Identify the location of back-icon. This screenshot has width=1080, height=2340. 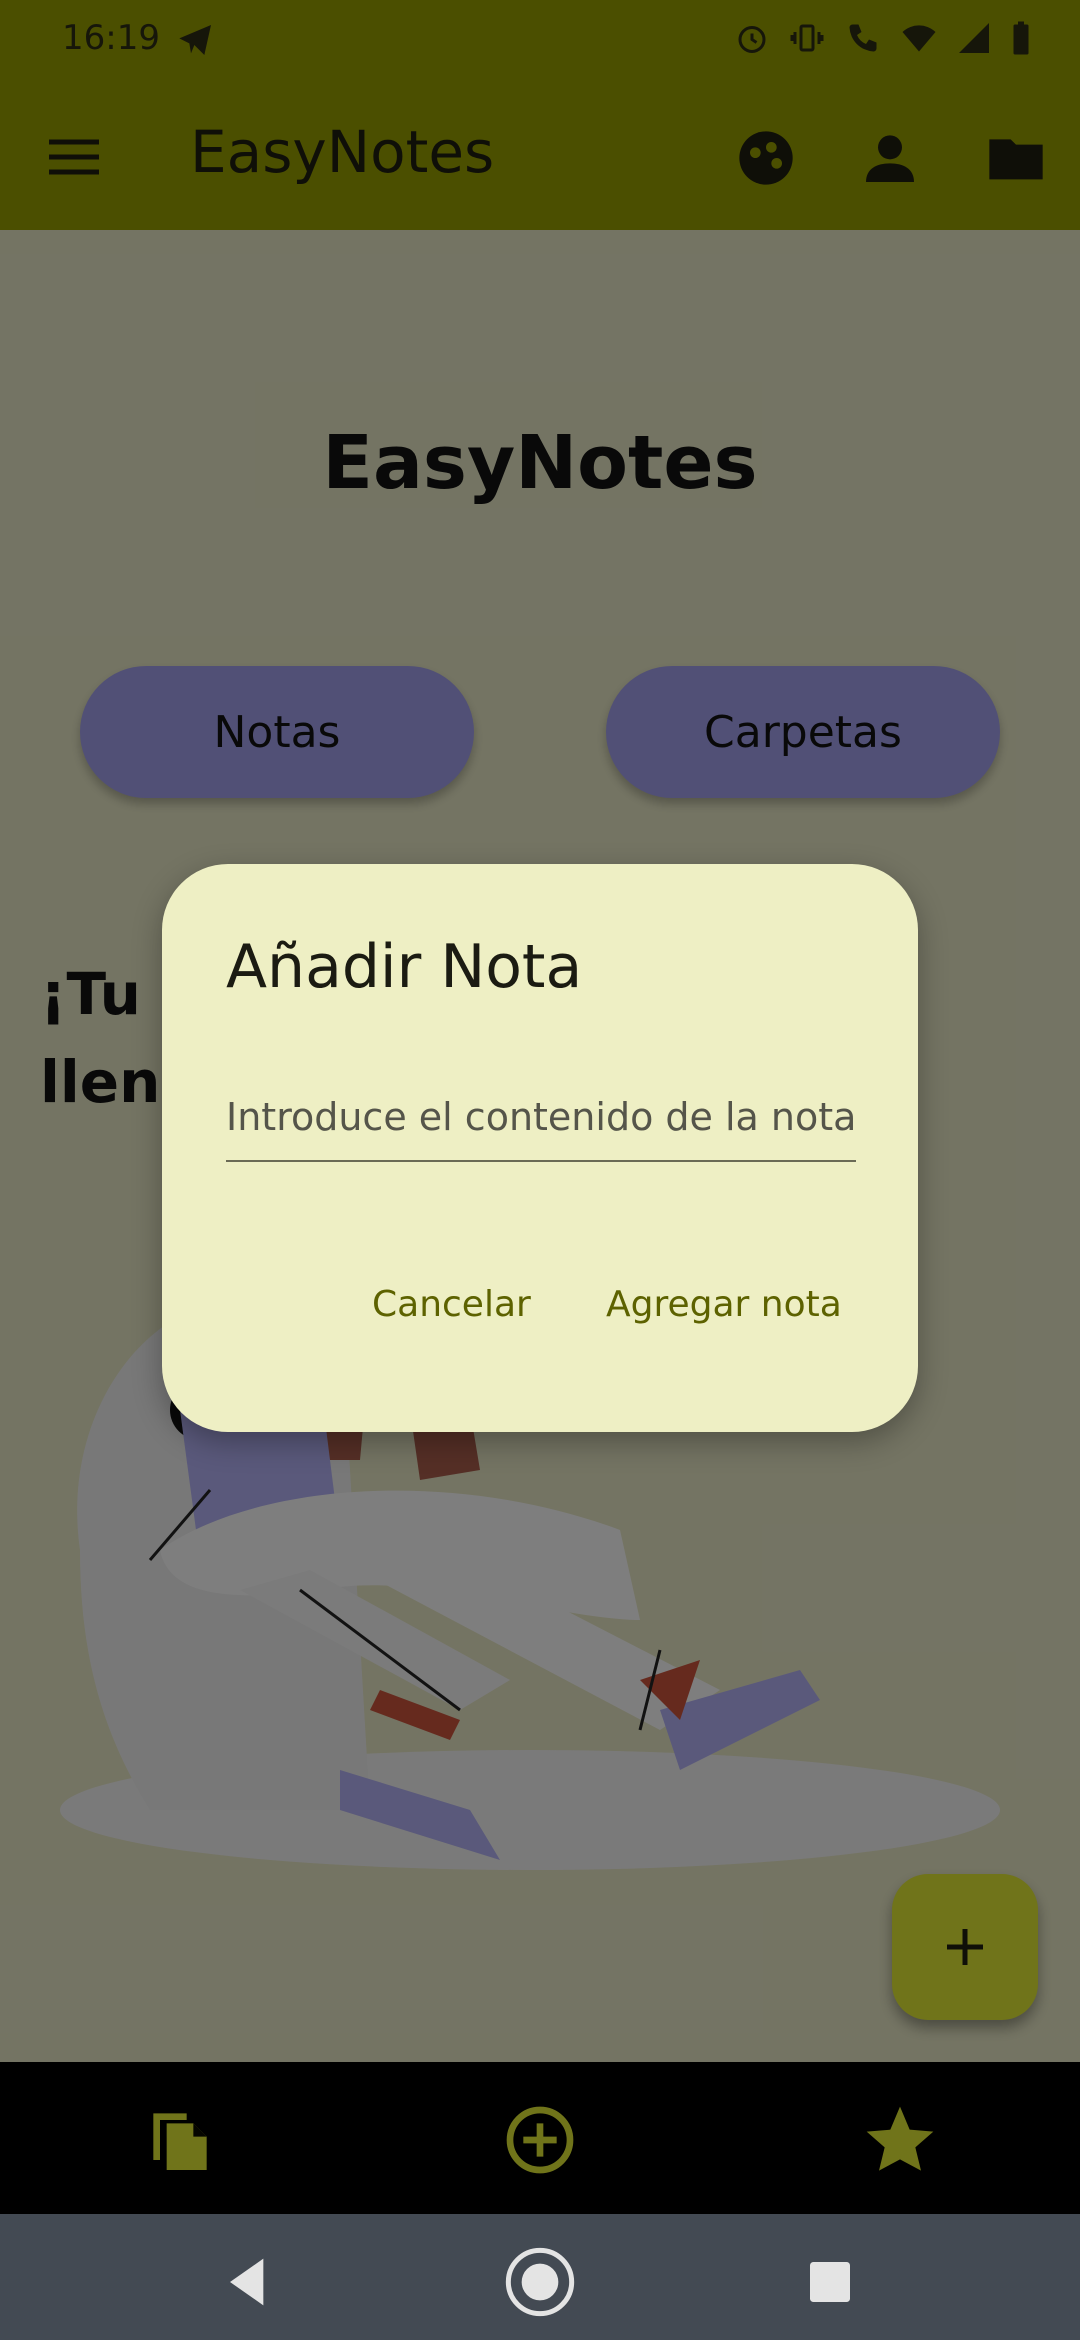
(250, 2282).